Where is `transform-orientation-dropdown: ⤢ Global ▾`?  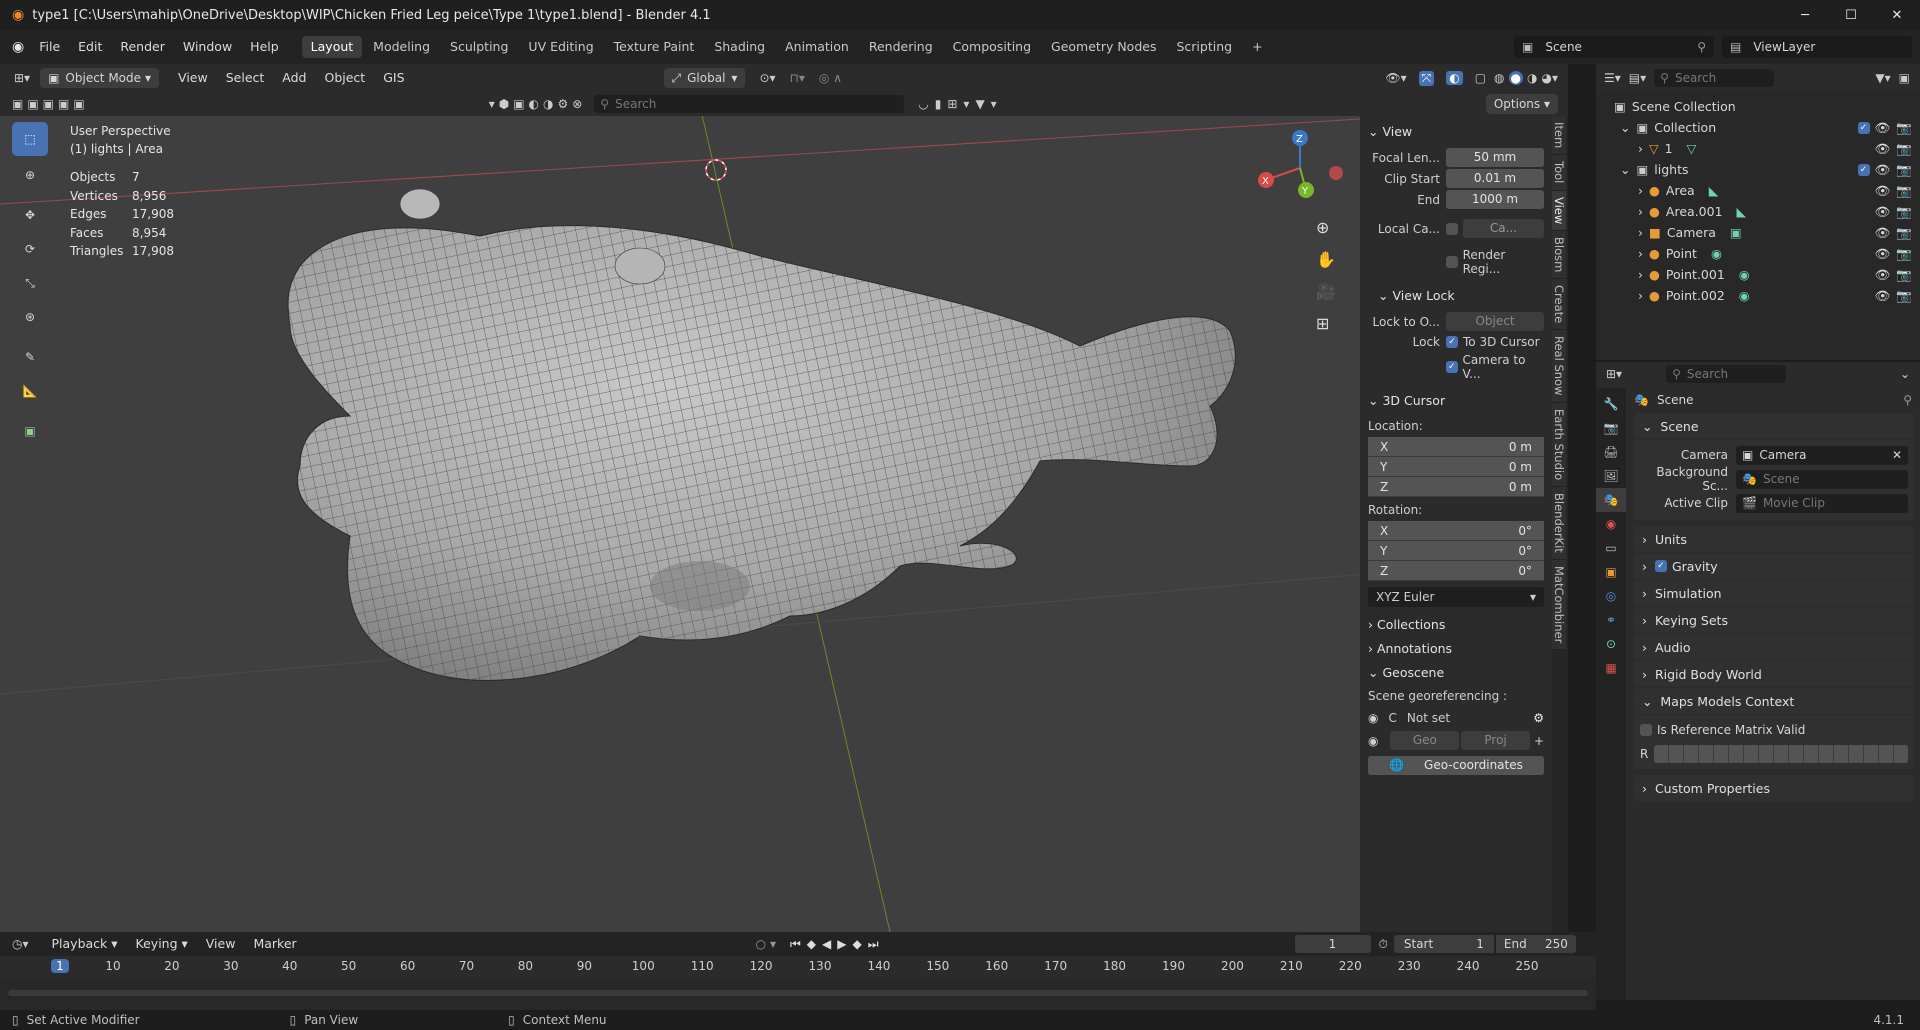 transform-orientation-dropdown: ⤢ Global ▾ is located at coordinates (704, 78).